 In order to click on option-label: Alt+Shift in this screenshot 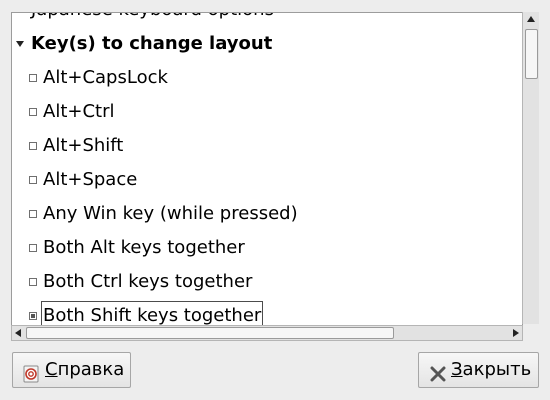, I will do `click(83, 145)`.